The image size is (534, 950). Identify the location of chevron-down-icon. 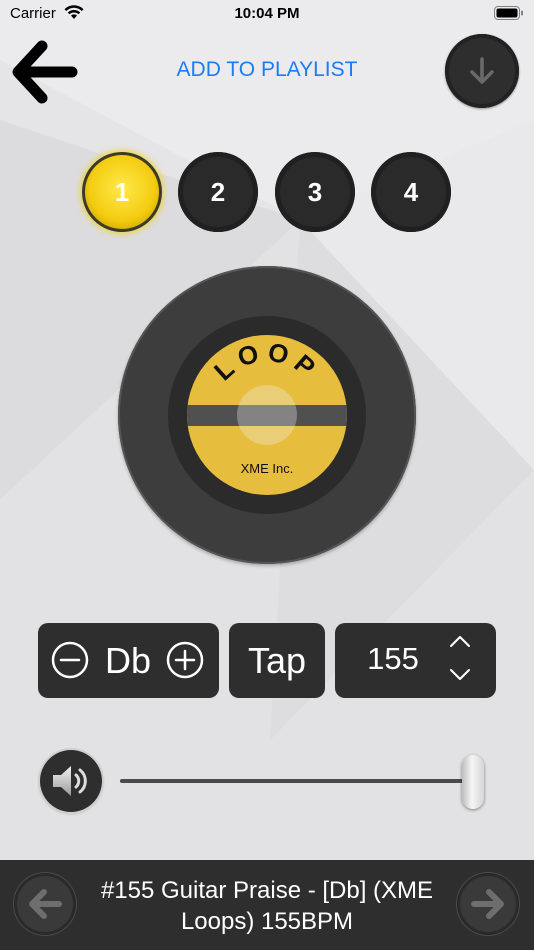
(460, 675).